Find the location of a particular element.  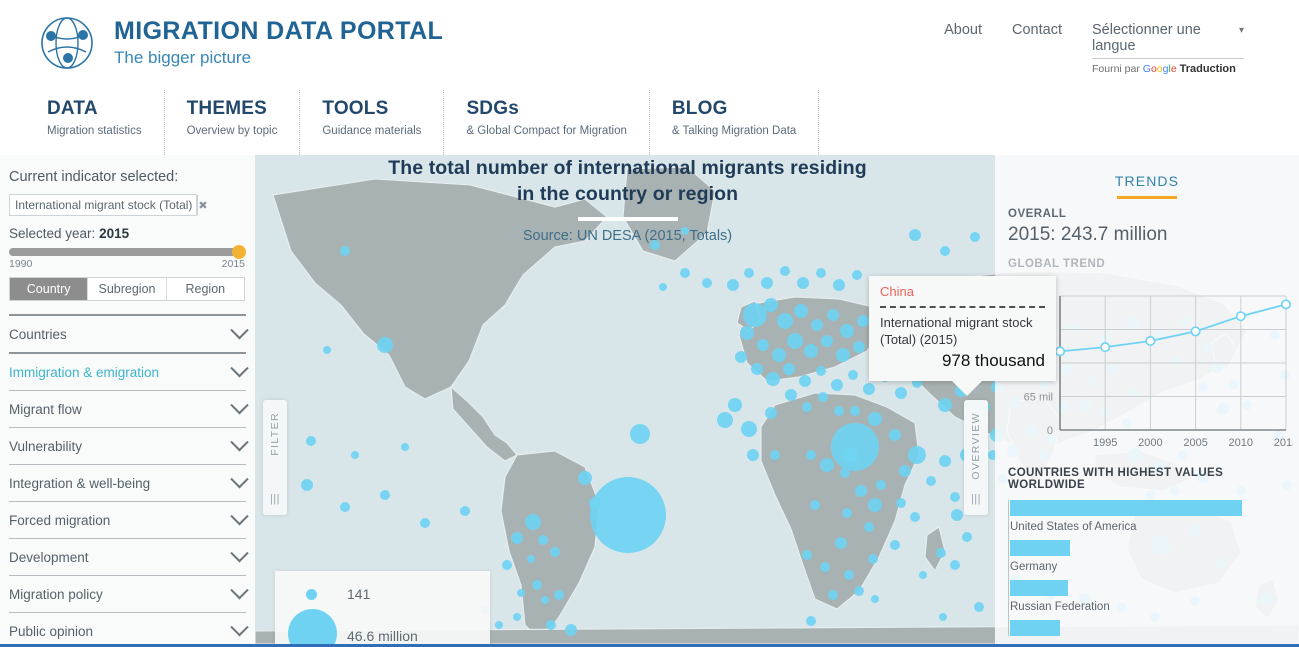

year-slider-knob is located at coordinates (239, 252).